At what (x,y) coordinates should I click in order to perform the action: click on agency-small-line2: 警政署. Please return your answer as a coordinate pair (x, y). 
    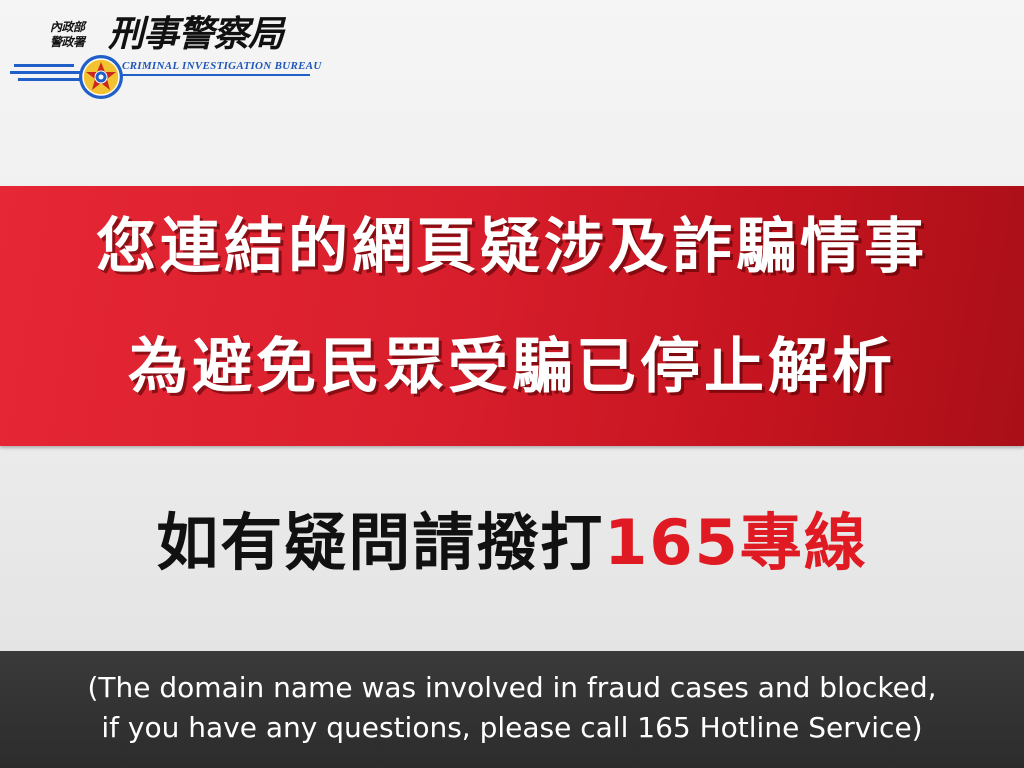
    Looking at the image, I should click on (67, 42).